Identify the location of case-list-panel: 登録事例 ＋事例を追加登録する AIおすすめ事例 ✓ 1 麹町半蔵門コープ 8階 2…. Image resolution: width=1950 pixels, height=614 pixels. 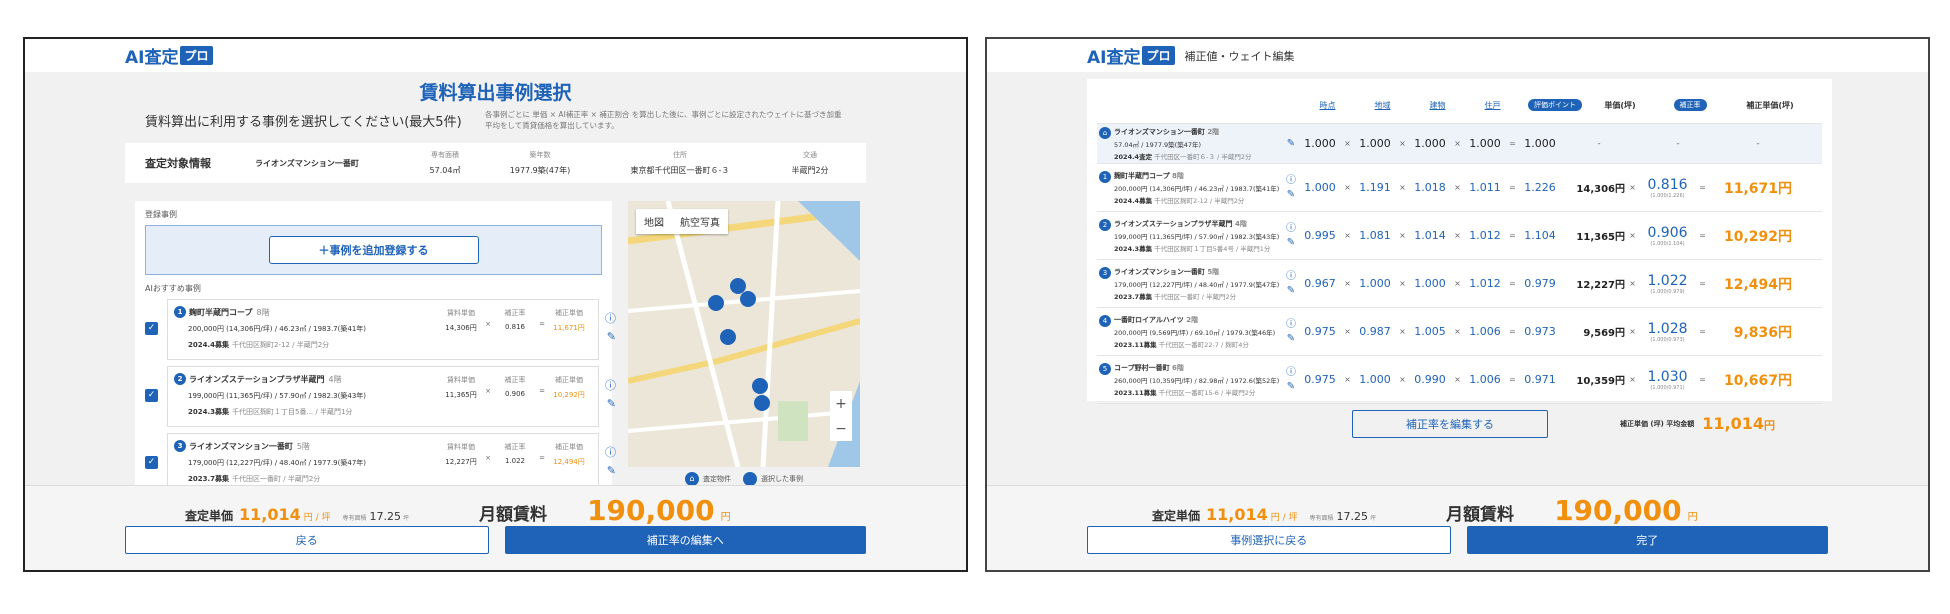
(375, 351).